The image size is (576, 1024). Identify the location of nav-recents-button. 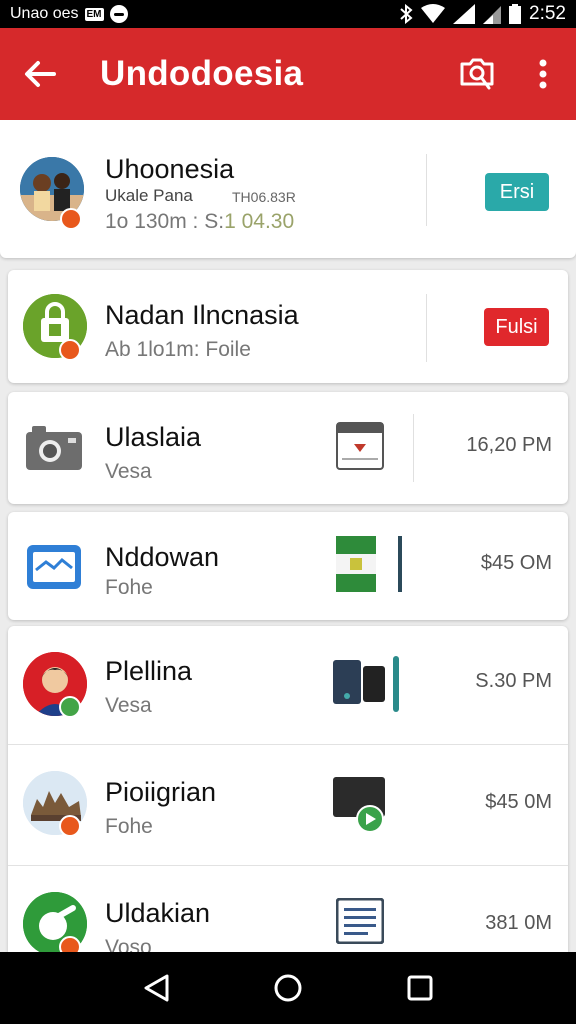
(420, 988).